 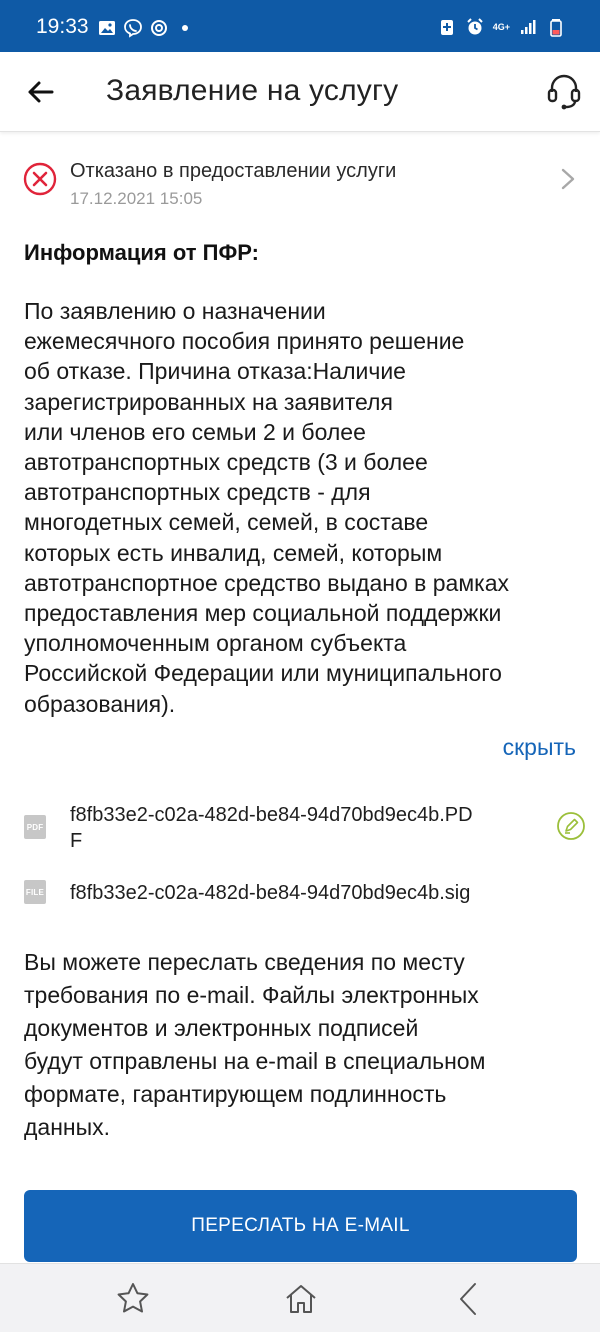 What do you see at coordinates (40, 179) in the screenshot?
I see `rejected-icon` at bounding box center [40, 179].